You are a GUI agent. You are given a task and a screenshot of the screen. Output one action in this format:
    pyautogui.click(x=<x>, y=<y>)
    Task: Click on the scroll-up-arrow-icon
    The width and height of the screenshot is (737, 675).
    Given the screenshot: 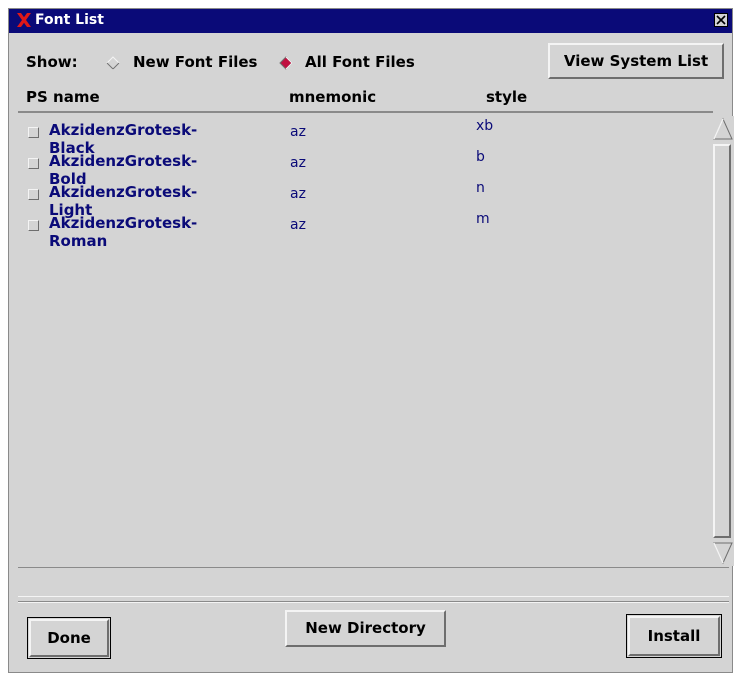 What is the action you would take?
    pyautogui.click(x=723, y=131)
    